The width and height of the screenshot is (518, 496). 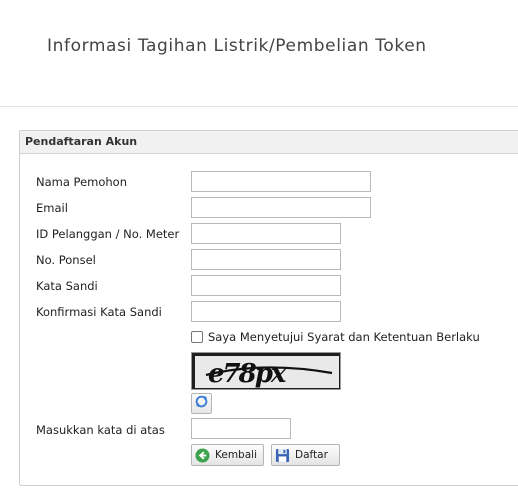 I want to click on kembali-button: Kembali, so click(x=227, y=455).